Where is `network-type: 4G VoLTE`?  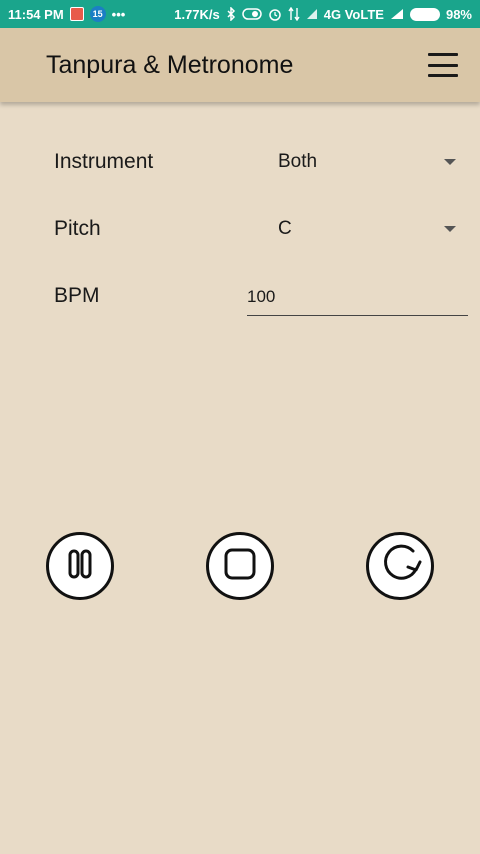
network-type: 4G VoLTE is located at coordinates (353, 14).